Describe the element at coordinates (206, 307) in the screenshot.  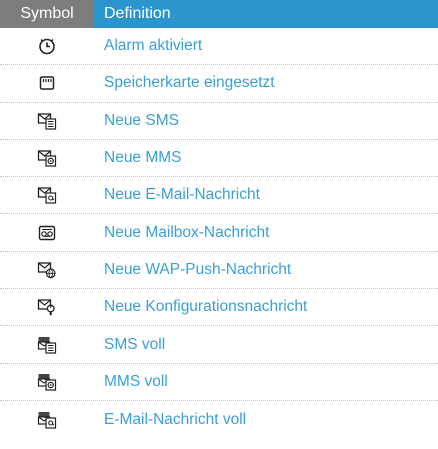
I see `row-label: Neue Konfigurationsnachricht` at that location.